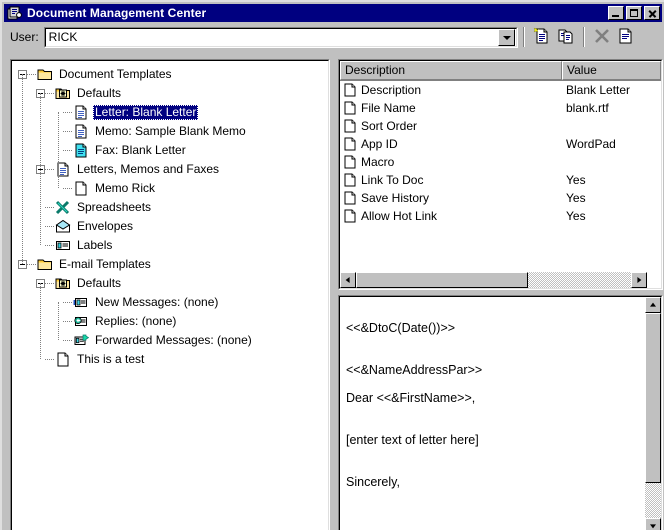 The height and width of the screenshot is (530, 664). I want to click on delete-x-icon, so click(602, 37).